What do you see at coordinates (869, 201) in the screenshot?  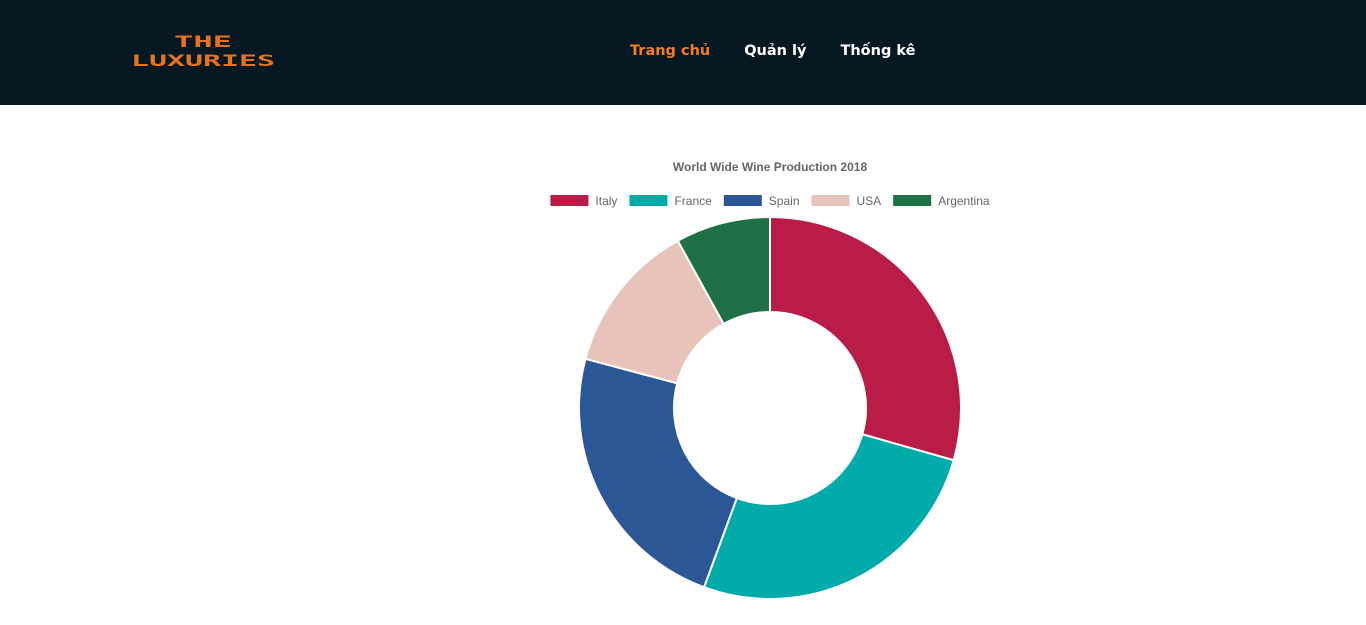 I see `legend-label: USA` at bounding box center [869, 201].